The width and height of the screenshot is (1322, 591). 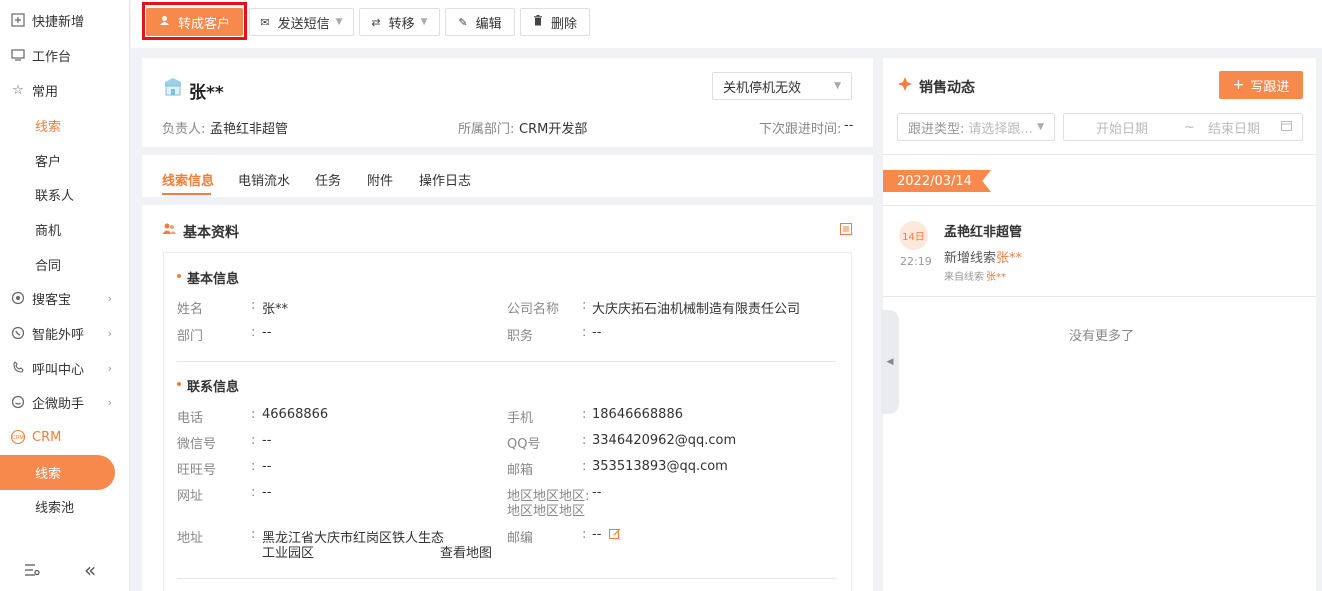 I want to click on email-link: 353513893@qq.com, so click(x=660, y=466).